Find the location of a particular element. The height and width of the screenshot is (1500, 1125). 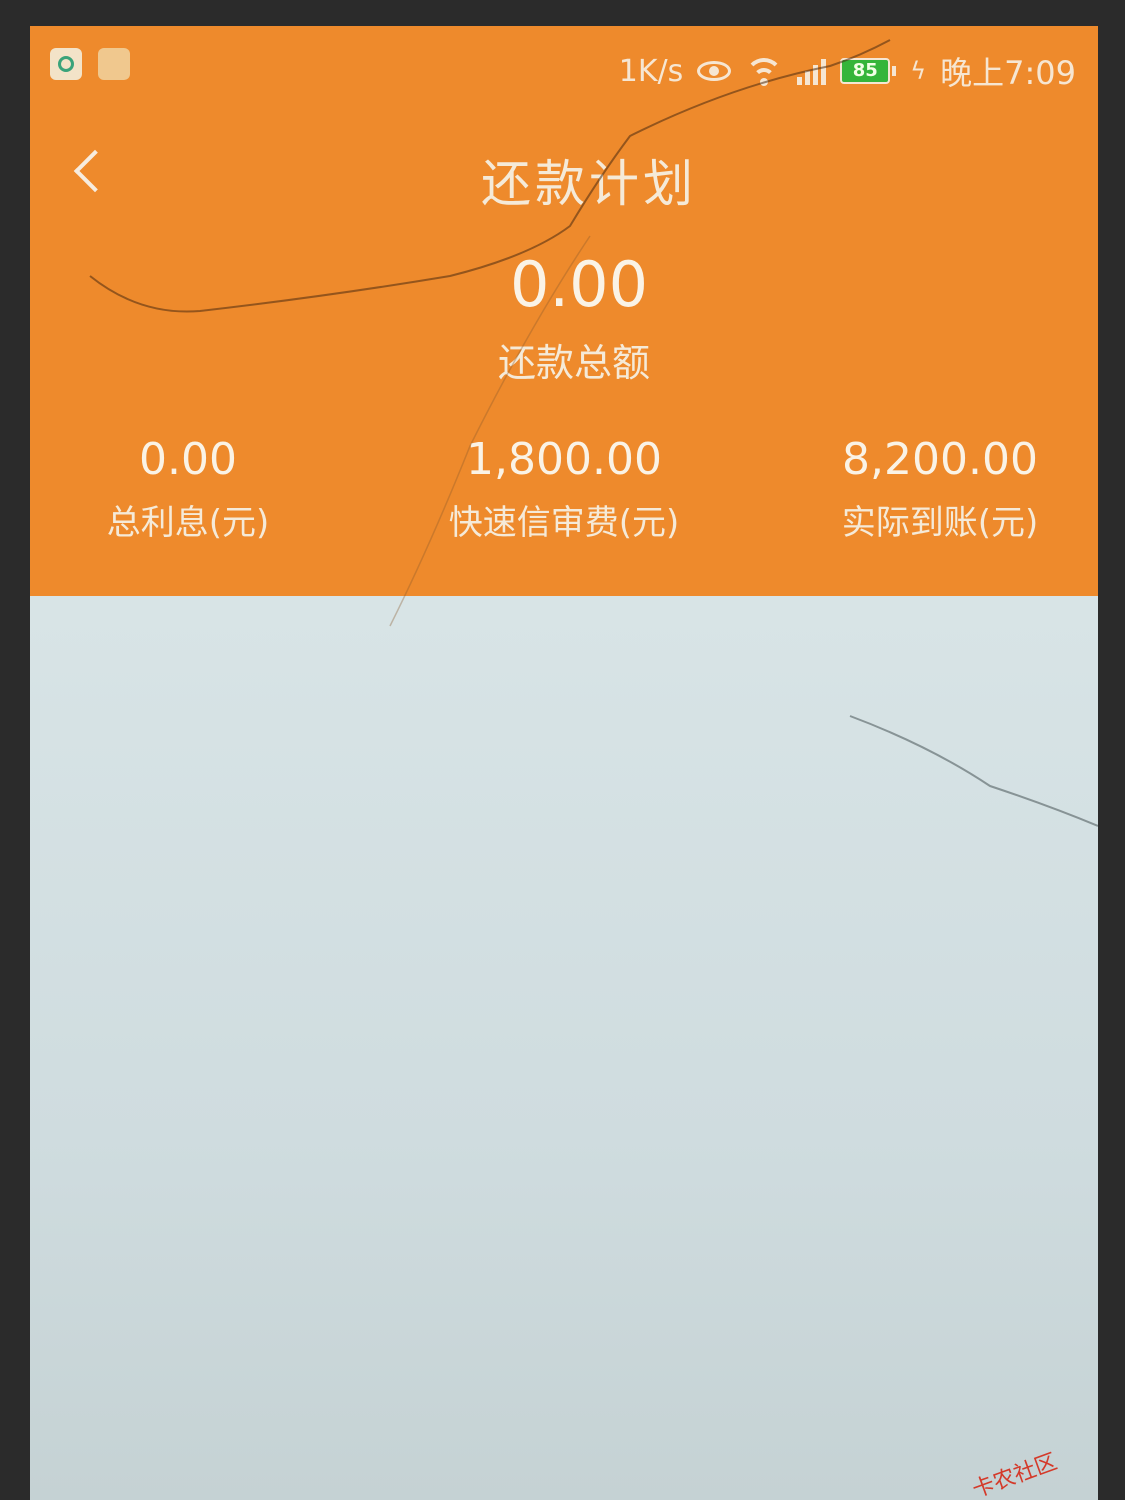

total-repayment-label: 还款总额 is located at coordinates (573, 363).